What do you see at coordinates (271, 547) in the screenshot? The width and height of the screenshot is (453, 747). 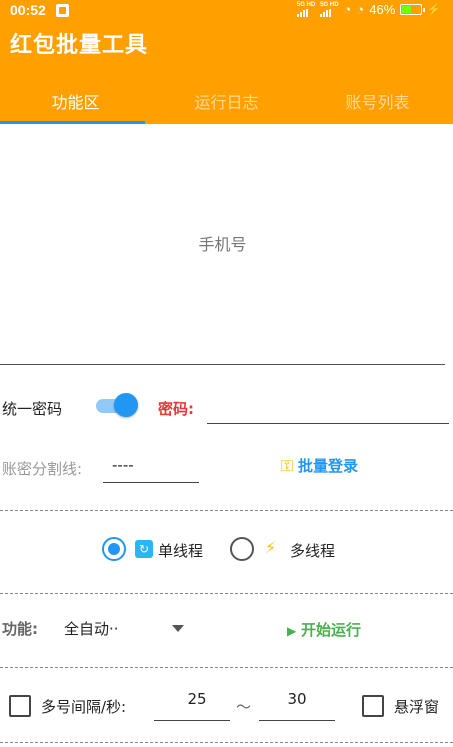 I see `lightning-icon: ⚡` at bounding box center [271, 547].